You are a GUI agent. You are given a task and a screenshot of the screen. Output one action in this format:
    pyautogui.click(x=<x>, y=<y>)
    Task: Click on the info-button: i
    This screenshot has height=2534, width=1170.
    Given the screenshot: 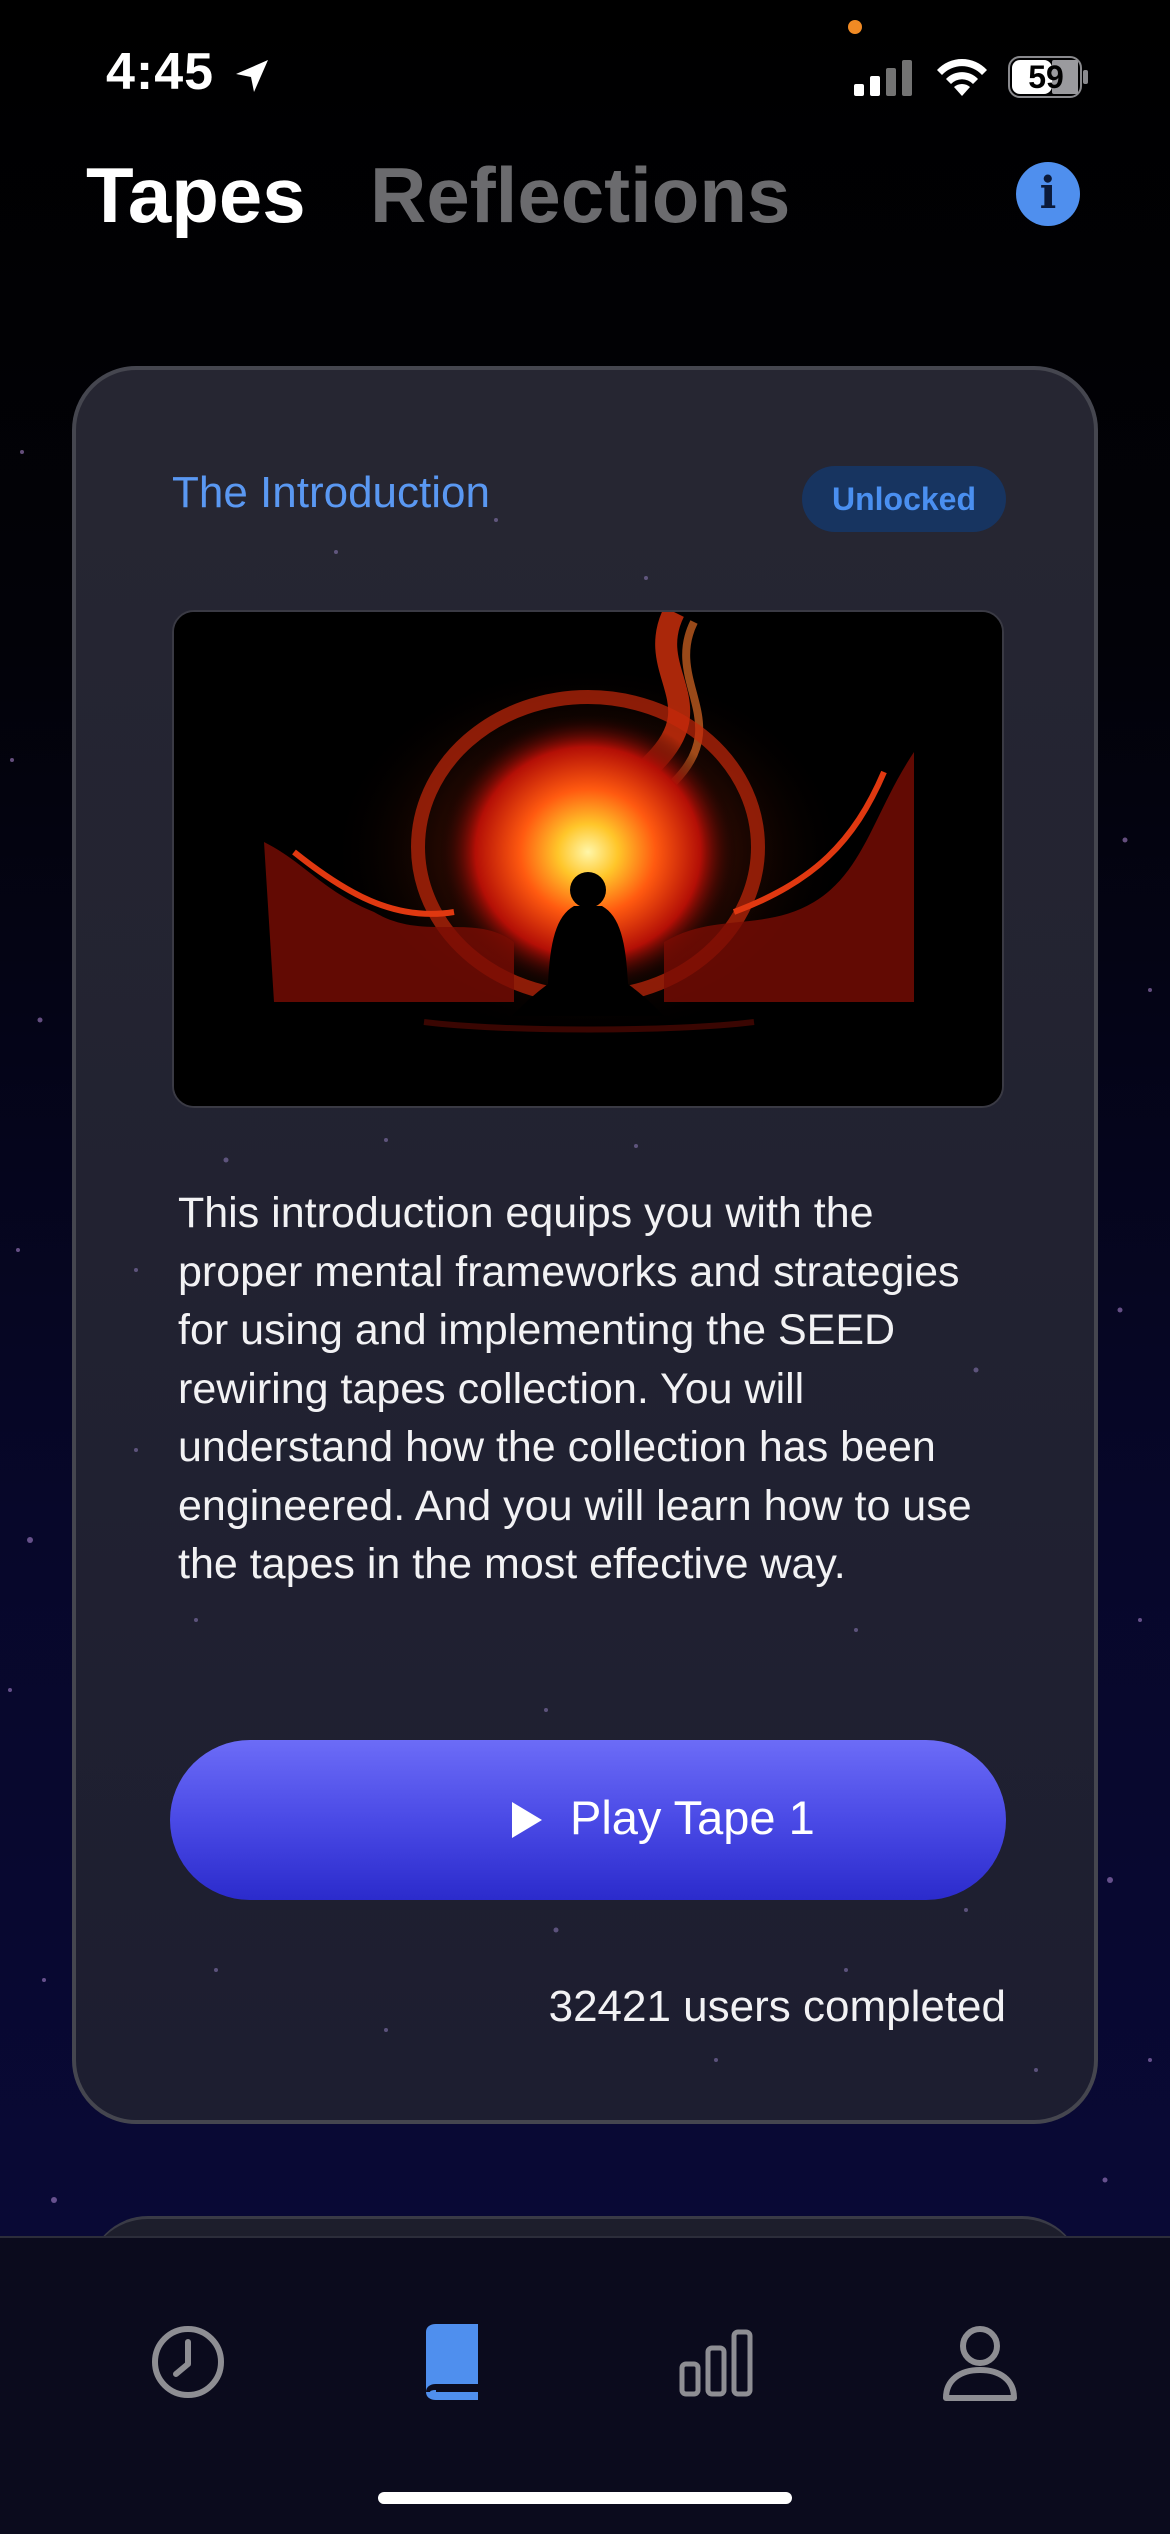 What is the action you would take?
    pyautogui.click(x=1048, y=194)
    